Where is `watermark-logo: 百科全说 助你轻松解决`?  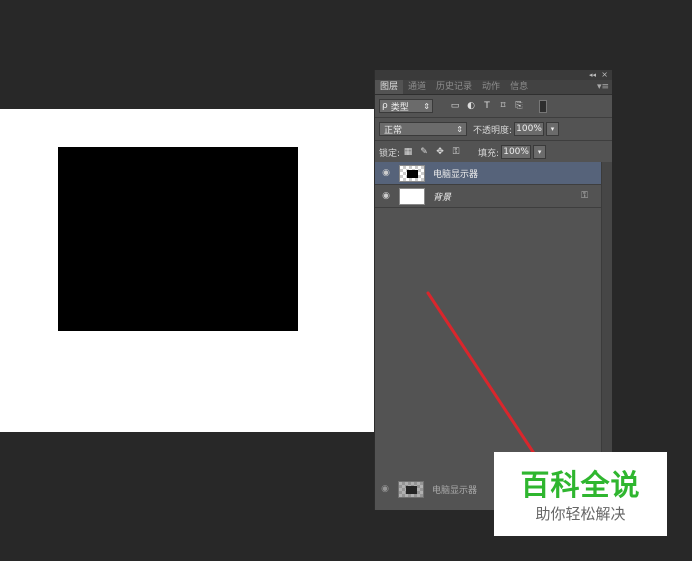 watermark-logo: 百科全说 助你轻松解决 is located at coordinates (580, 494).